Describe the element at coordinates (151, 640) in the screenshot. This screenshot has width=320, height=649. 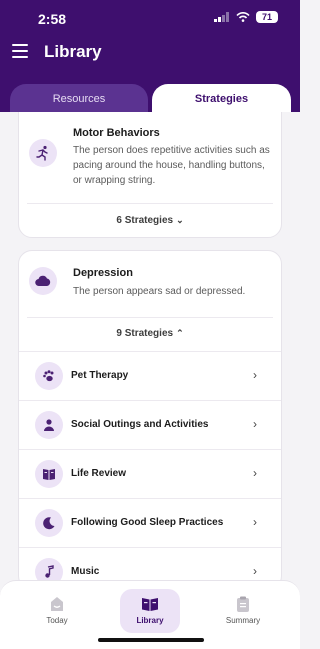
I see `home-indicator` at that location.